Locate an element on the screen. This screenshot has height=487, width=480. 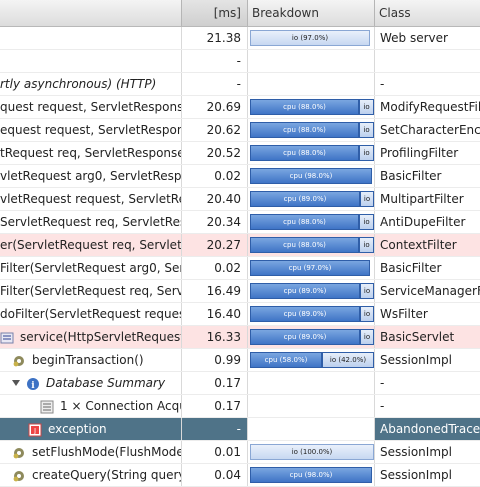
class-cell: BasicFilter is located at coordinates (411, 268).